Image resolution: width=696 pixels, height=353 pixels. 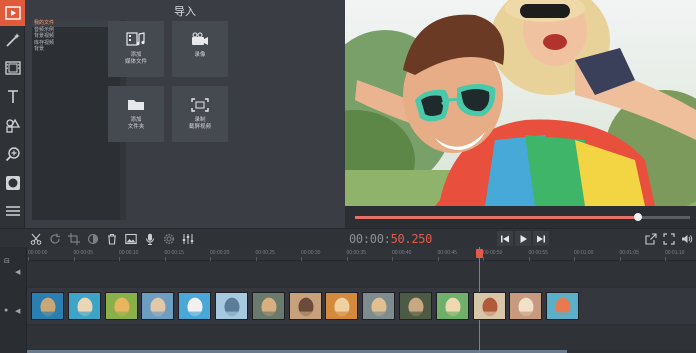 What do you see at coordinates (7, 261) in the screenshot?
I see `track-link-icon: ⊟` at bounding box center [7, 261].